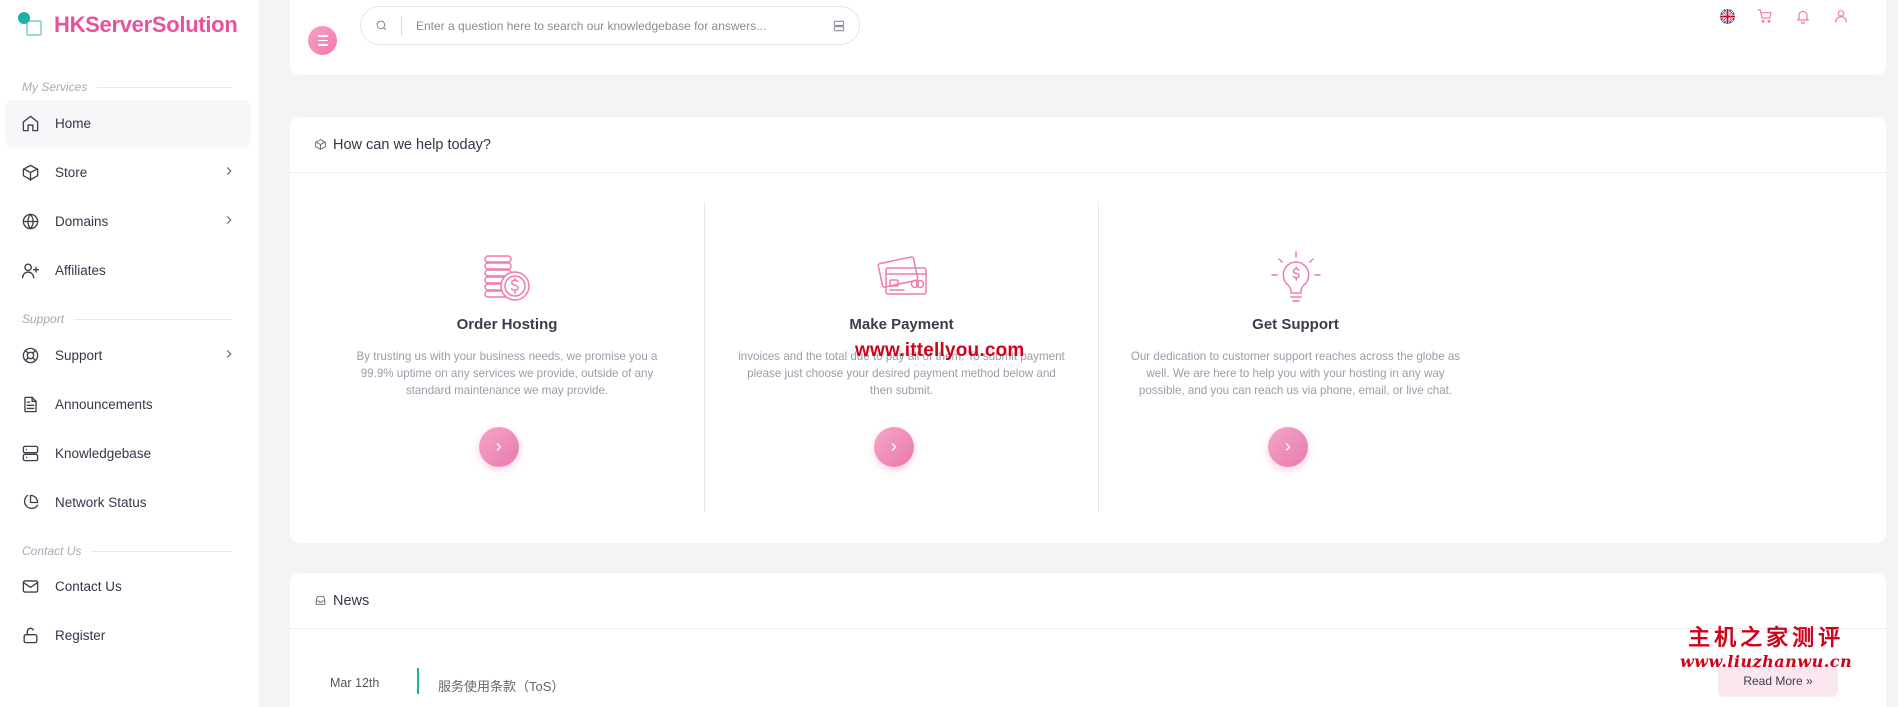  Describe the element at coordinates (1765, 16) in the screenshot. I see `cart-icon` at that location.